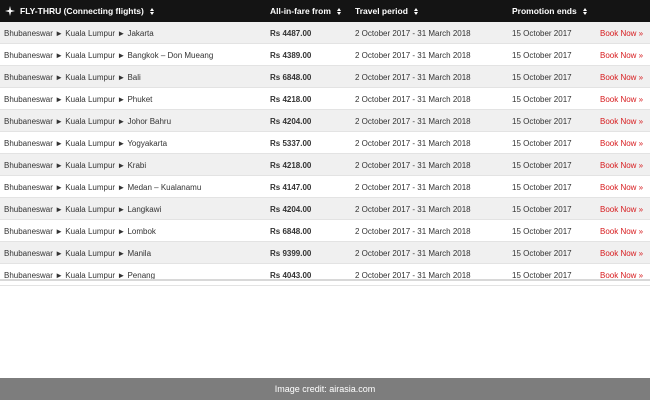 This screenshot has width=650, height=400. Describe the element at coordinates (381, 11) in the screenshot. I see `header-travel-label: Travel period` at that location.